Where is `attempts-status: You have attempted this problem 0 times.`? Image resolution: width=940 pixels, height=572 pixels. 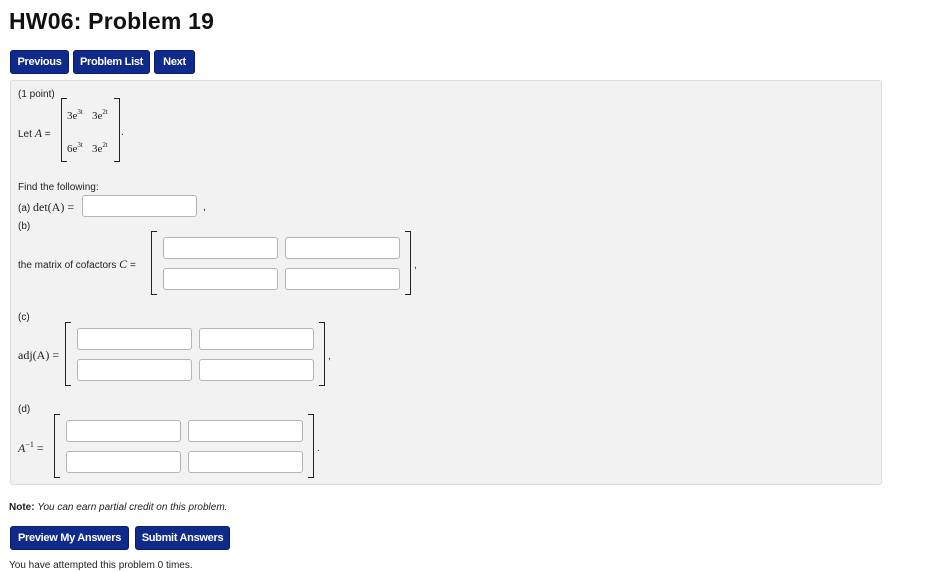 attempts-status: You have attempted this problem 0 times. is located at coordinates (101, 565).